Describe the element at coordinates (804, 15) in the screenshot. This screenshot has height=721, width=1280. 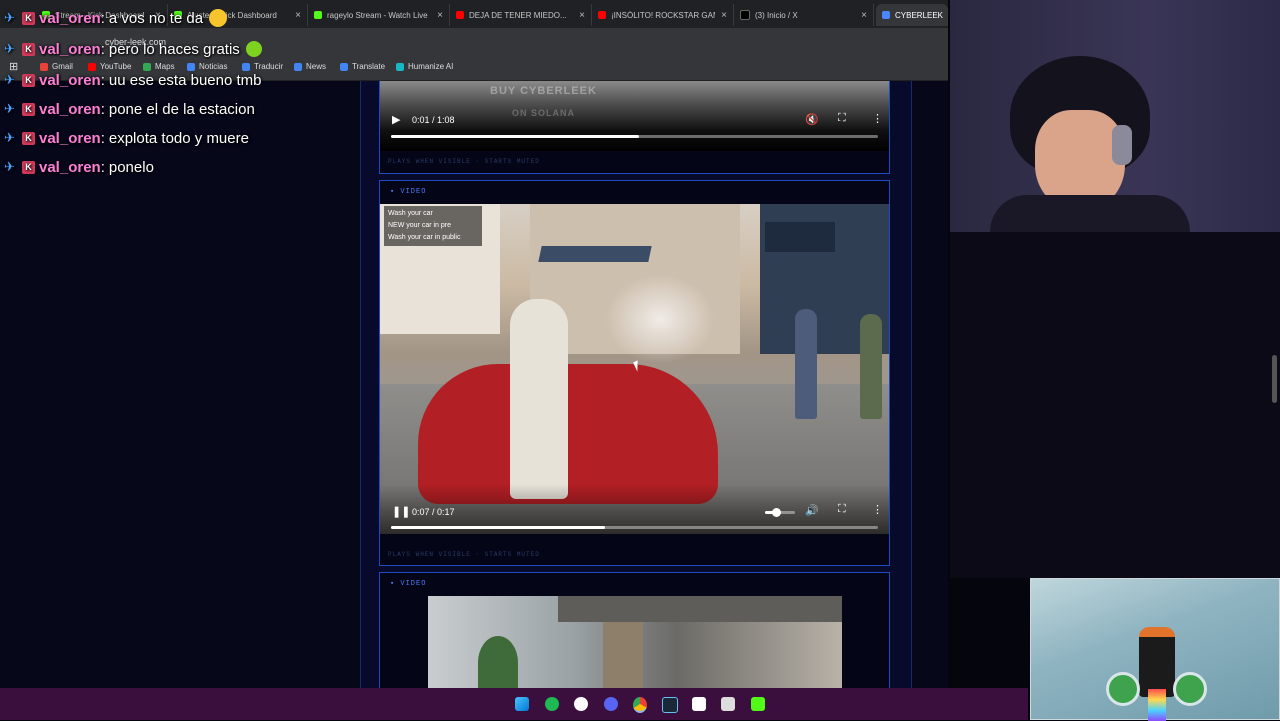
I see `tab-x-inicio: (3) Inicio / X ×` at that location.